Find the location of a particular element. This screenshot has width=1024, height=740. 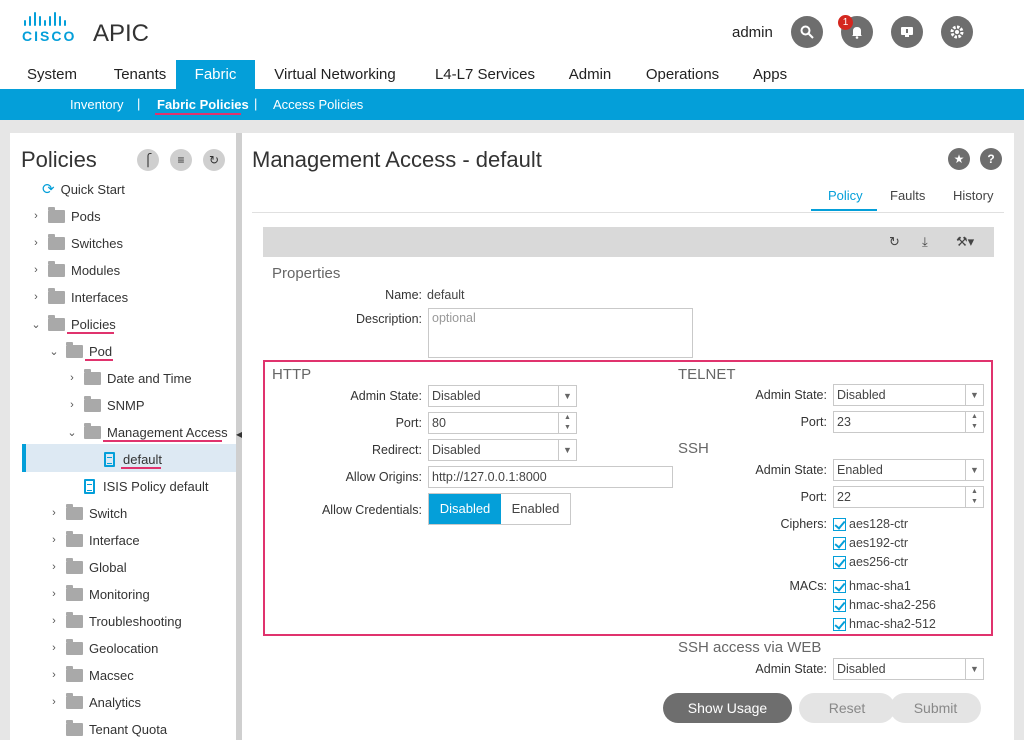

settings-button is located at coordinates (957, 32).